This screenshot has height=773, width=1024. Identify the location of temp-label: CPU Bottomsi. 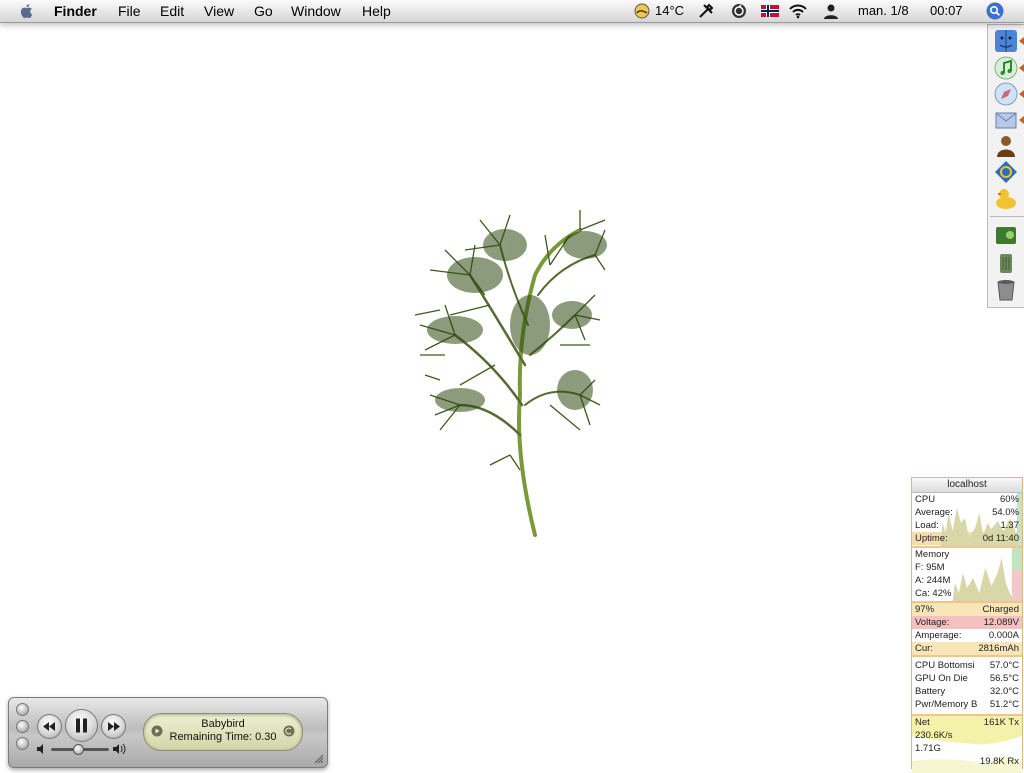
(945, 665).